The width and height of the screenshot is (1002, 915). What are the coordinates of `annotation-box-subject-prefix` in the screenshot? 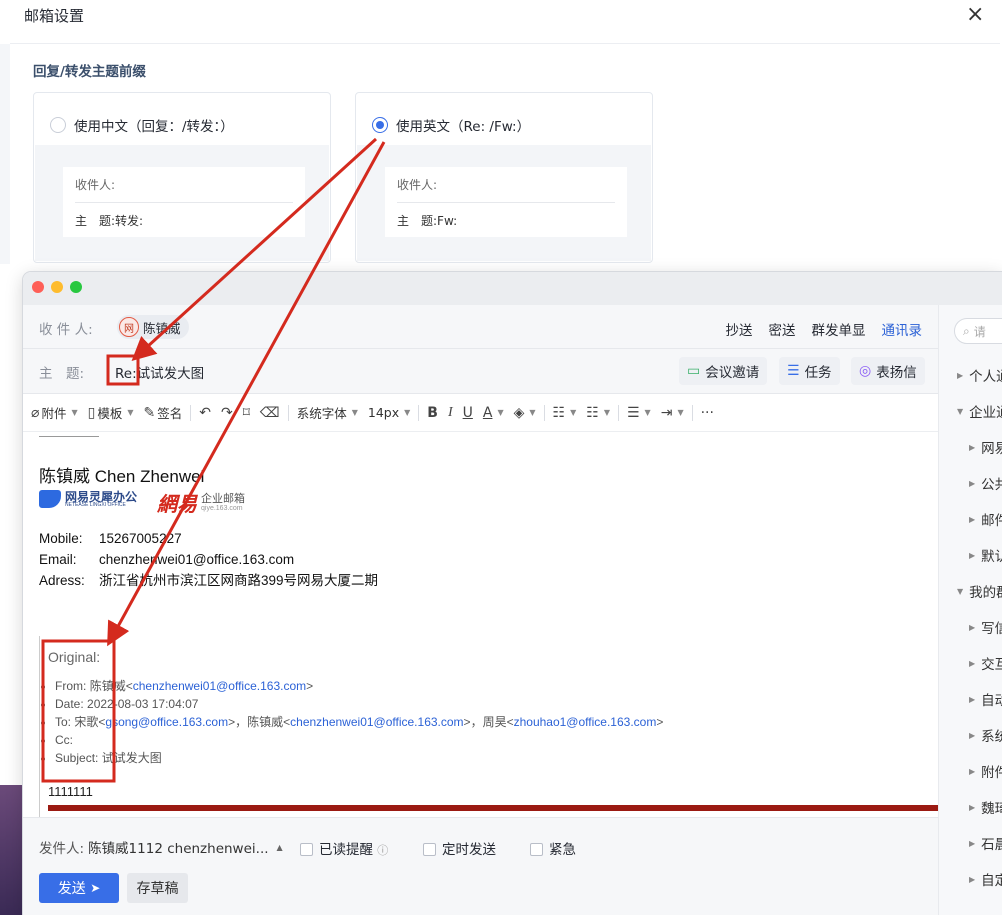 It's located at (123, 370).